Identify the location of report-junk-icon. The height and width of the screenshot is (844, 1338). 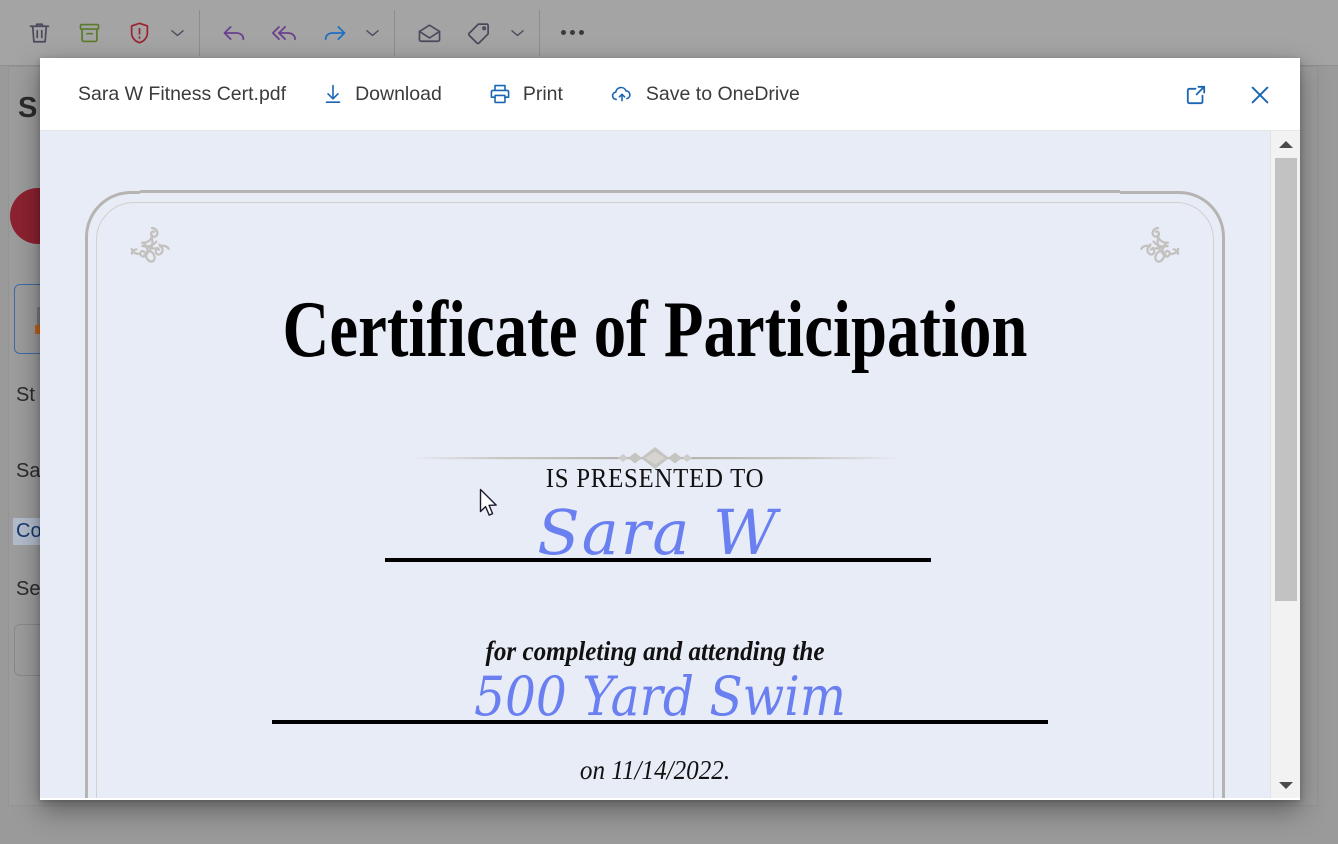
(139, 33).